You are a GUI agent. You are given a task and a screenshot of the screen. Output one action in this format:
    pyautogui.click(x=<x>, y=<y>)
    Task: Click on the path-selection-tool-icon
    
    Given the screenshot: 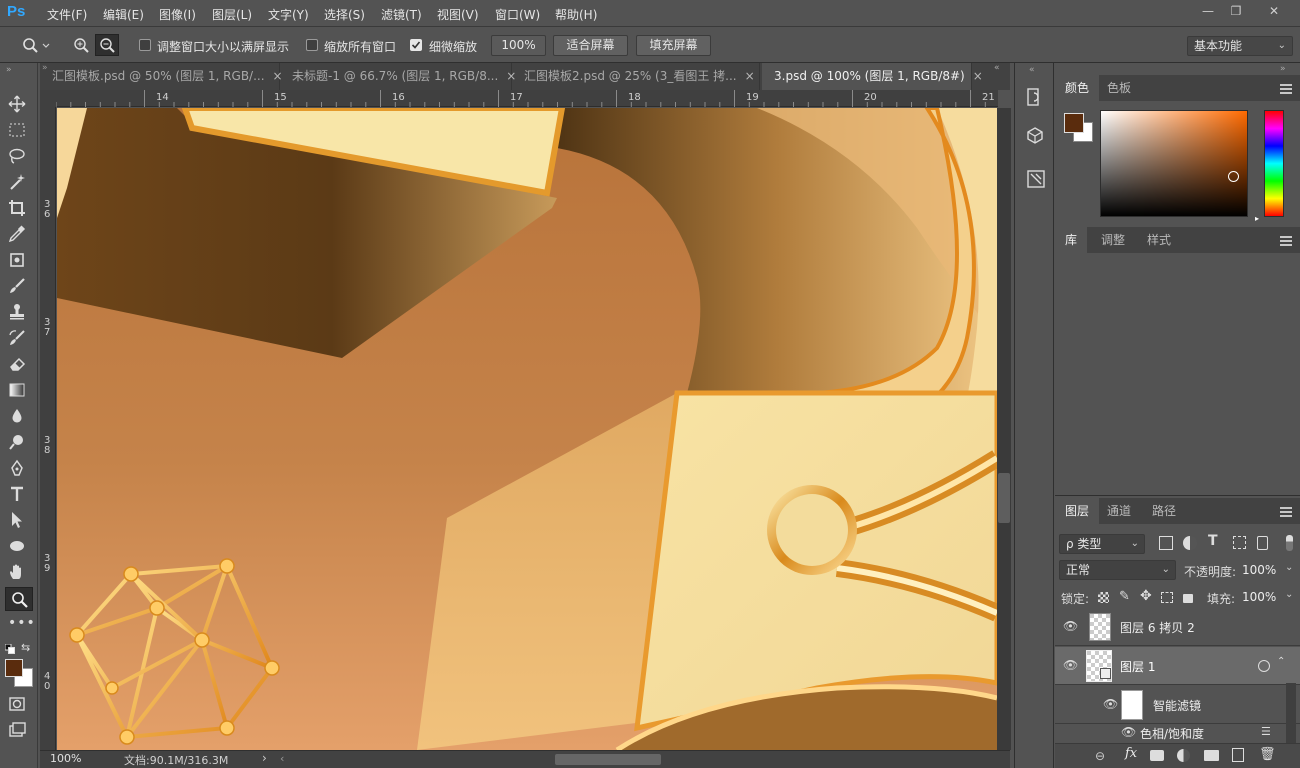 What is the action you would take?
    pyautogui.click(x=19, y=521)
    